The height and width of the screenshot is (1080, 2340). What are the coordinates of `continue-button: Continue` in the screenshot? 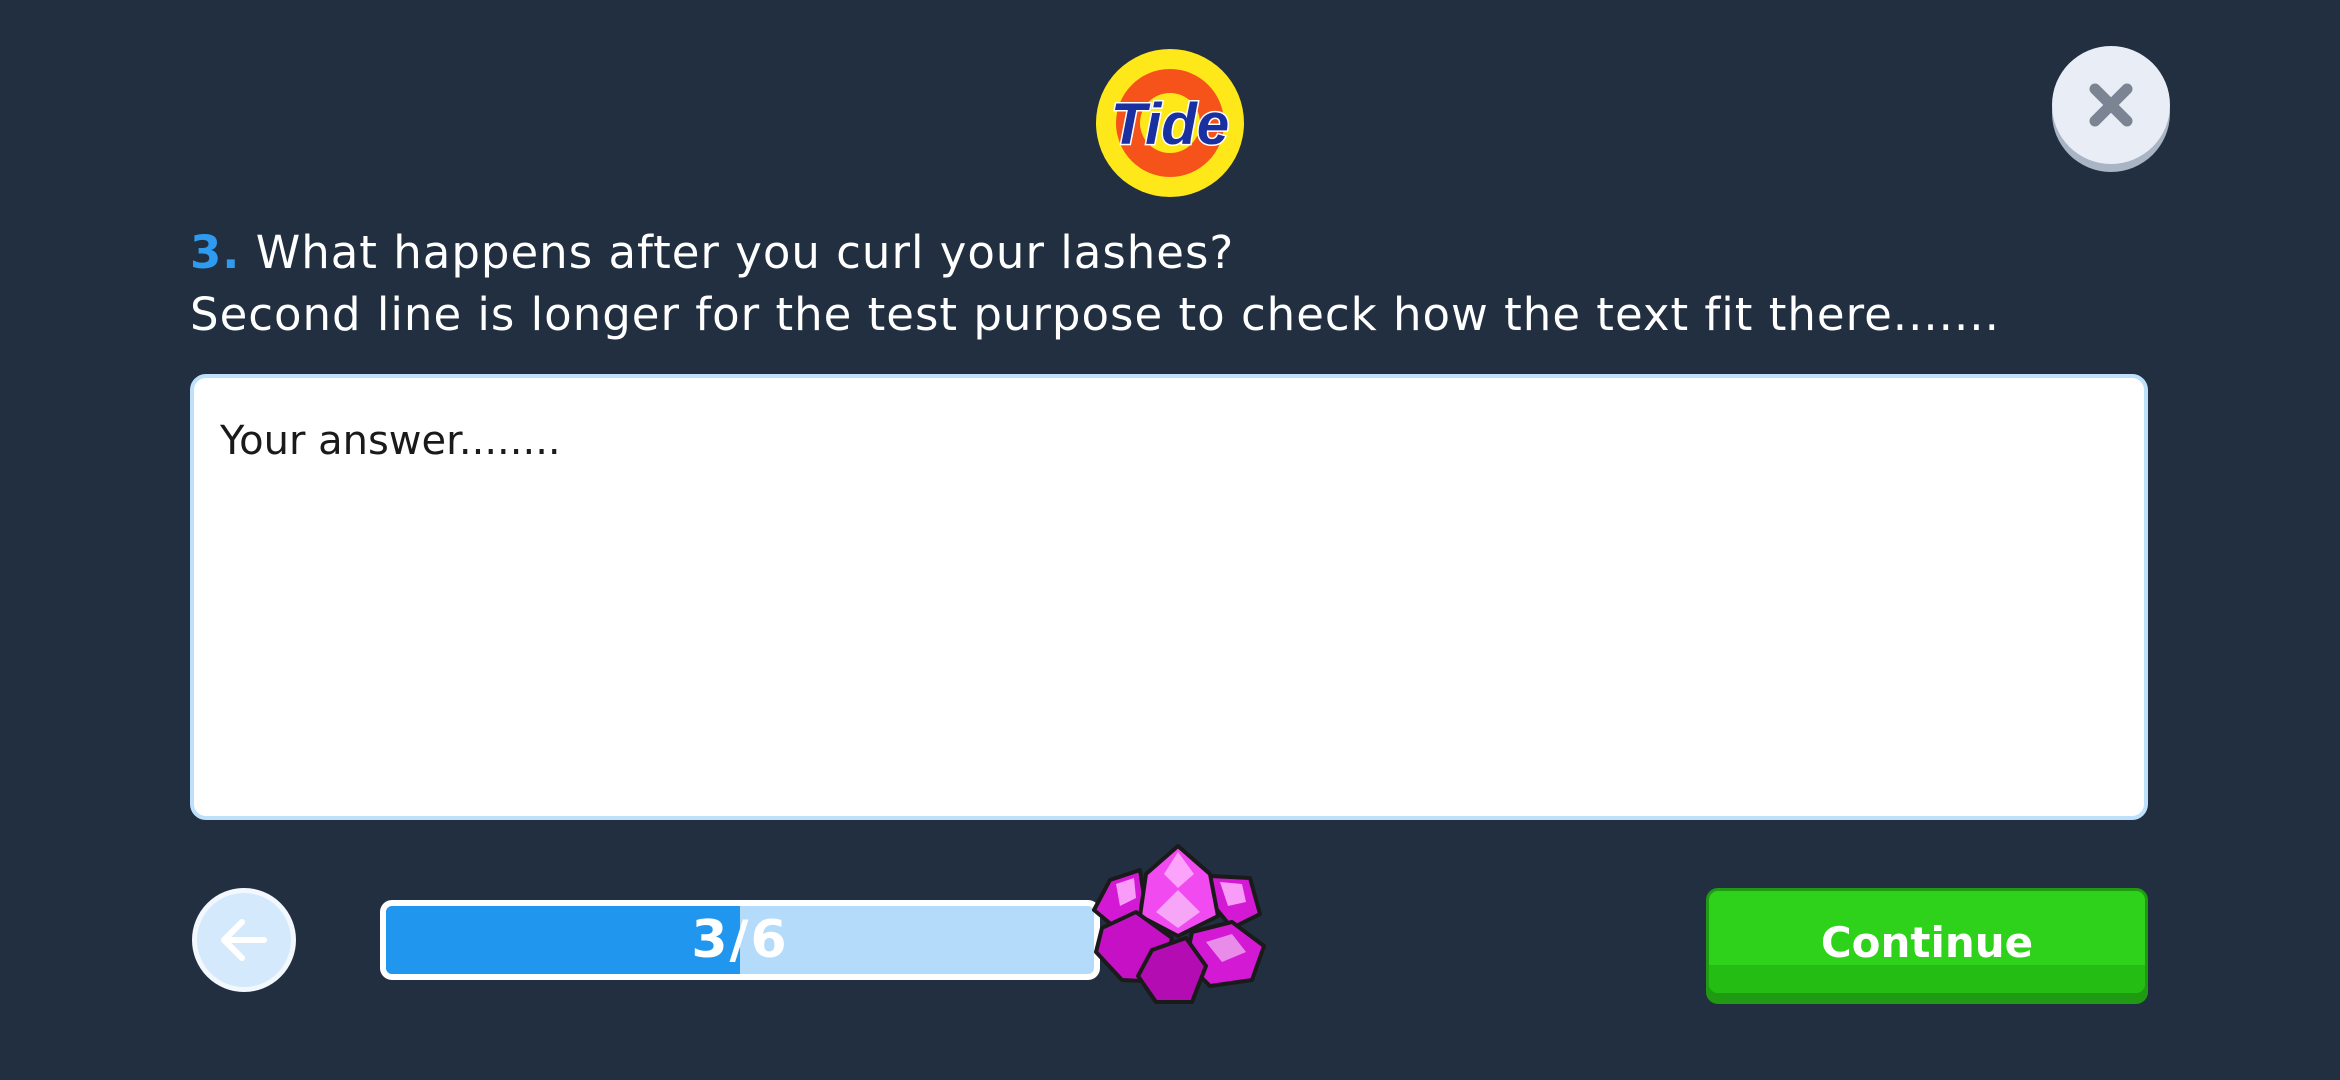 It's located at (1927, 942).